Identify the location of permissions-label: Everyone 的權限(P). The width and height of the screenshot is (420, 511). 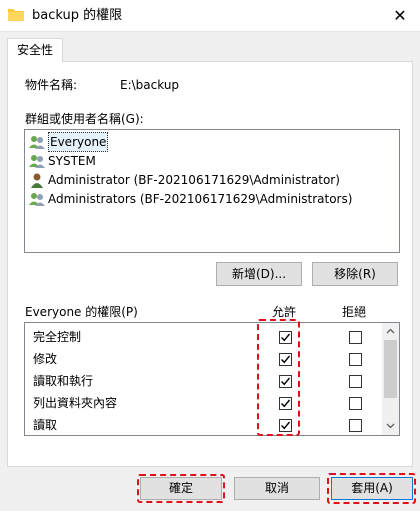
(81, 312).